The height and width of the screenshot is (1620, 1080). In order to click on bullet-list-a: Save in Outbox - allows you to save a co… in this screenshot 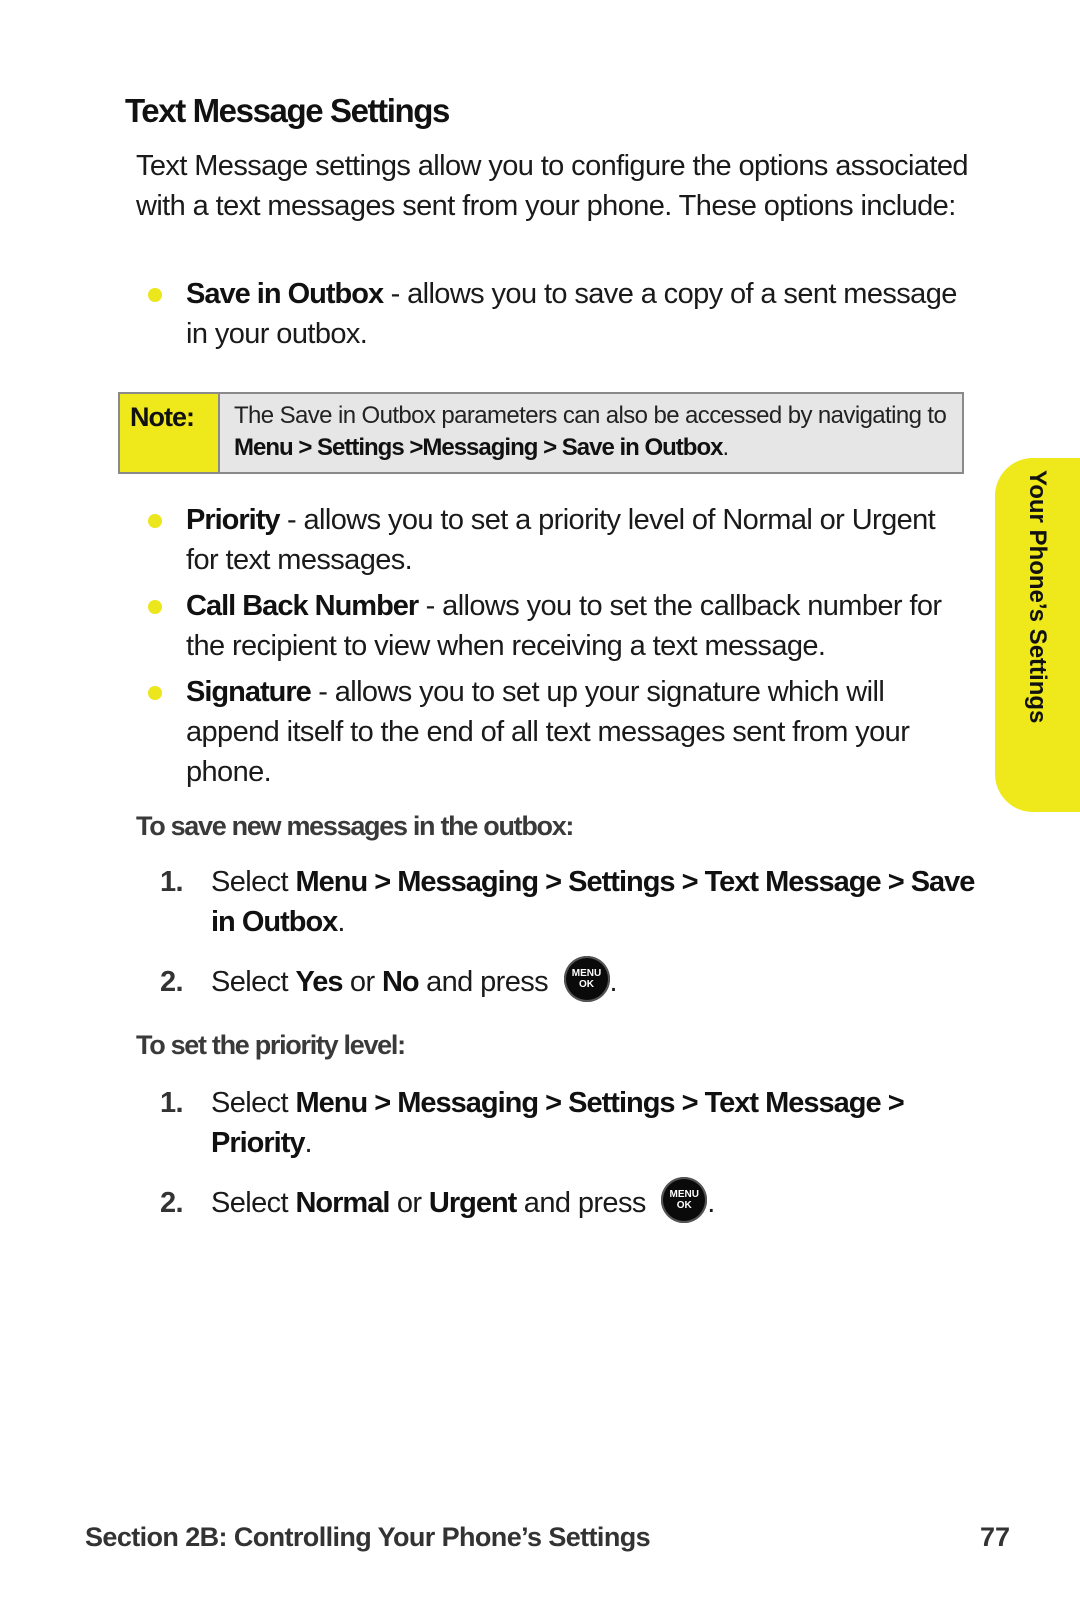, I will do `click(556, 317)`.